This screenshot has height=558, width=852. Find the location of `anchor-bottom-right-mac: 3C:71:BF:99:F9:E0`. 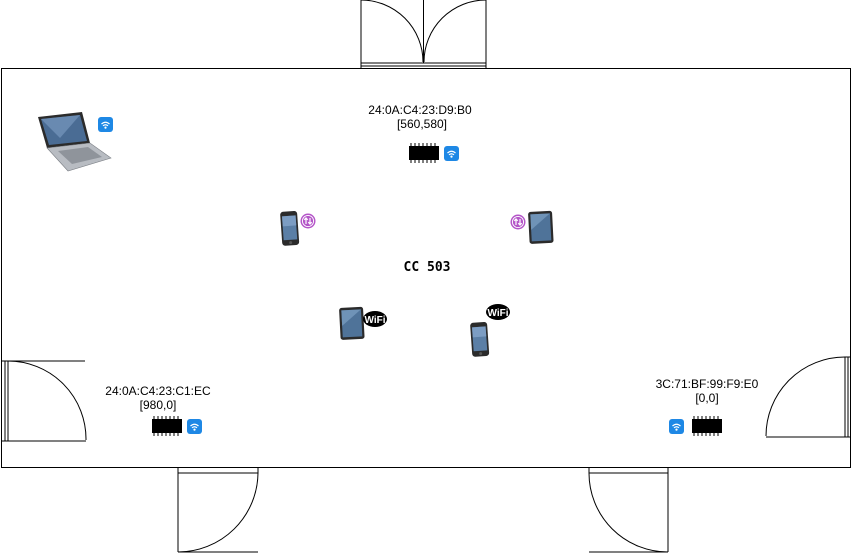

anchor-bottom-right-mac: 3C:71:BF:99:F9:E0 is located at coordinates (707, 384).